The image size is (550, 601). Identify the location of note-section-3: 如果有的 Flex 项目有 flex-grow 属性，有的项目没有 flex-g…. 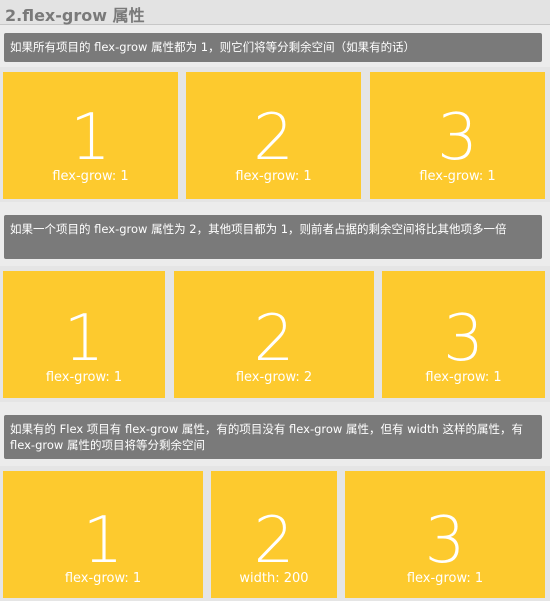
(273, 437).